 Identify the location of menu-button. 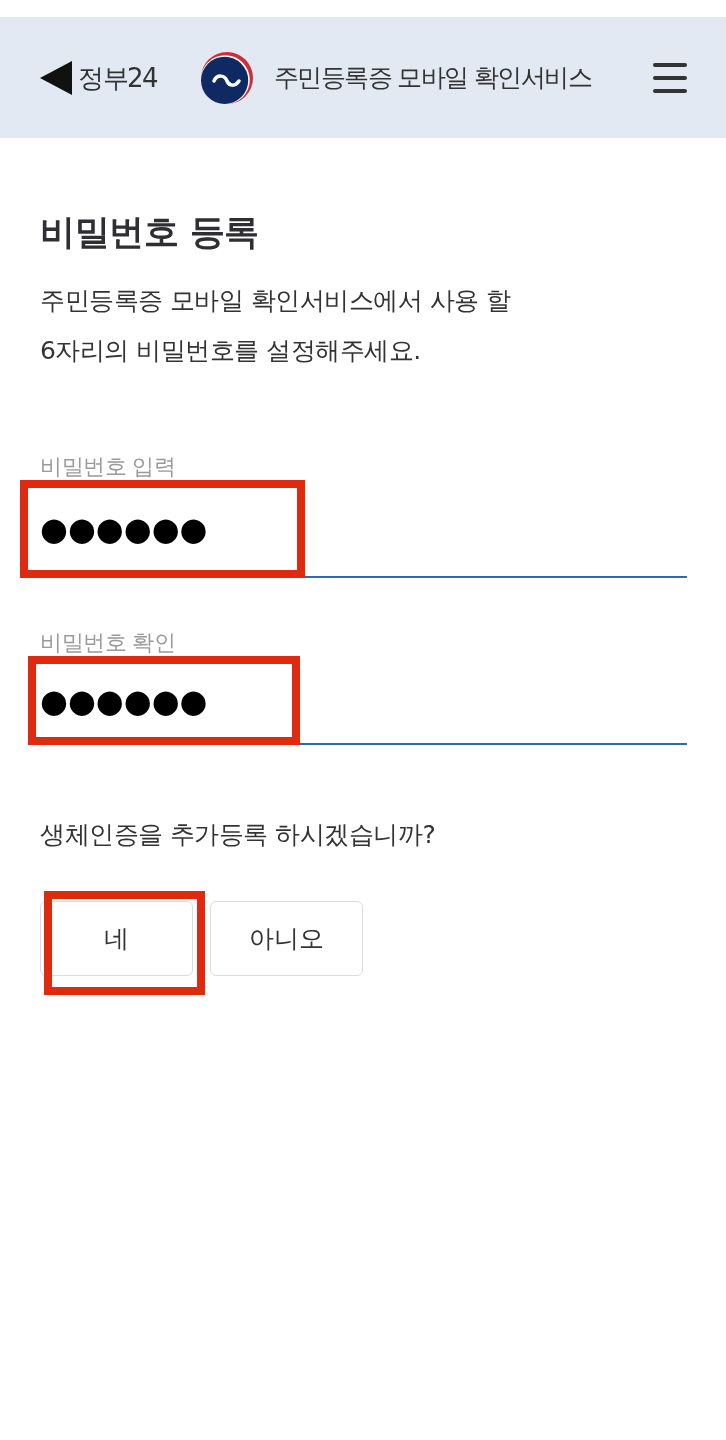
(670, 77).